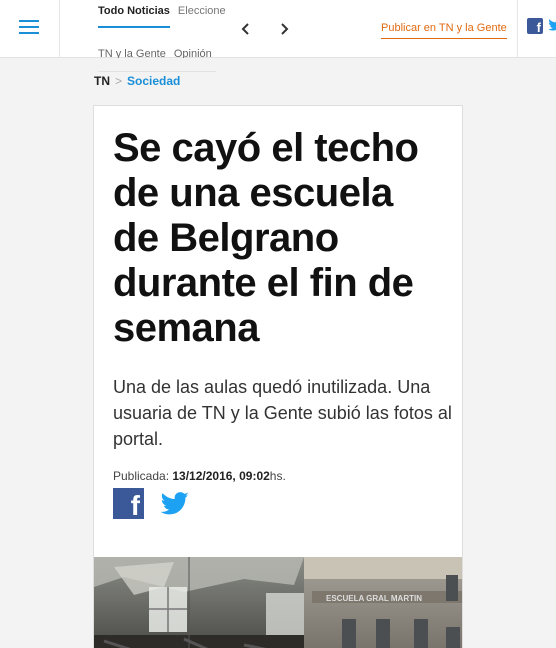 Image resolution: width=556 pixels, height=648 pixels. I want to click on article-photo: ESCUELA GRAL MARTIN, so click(278, 602).